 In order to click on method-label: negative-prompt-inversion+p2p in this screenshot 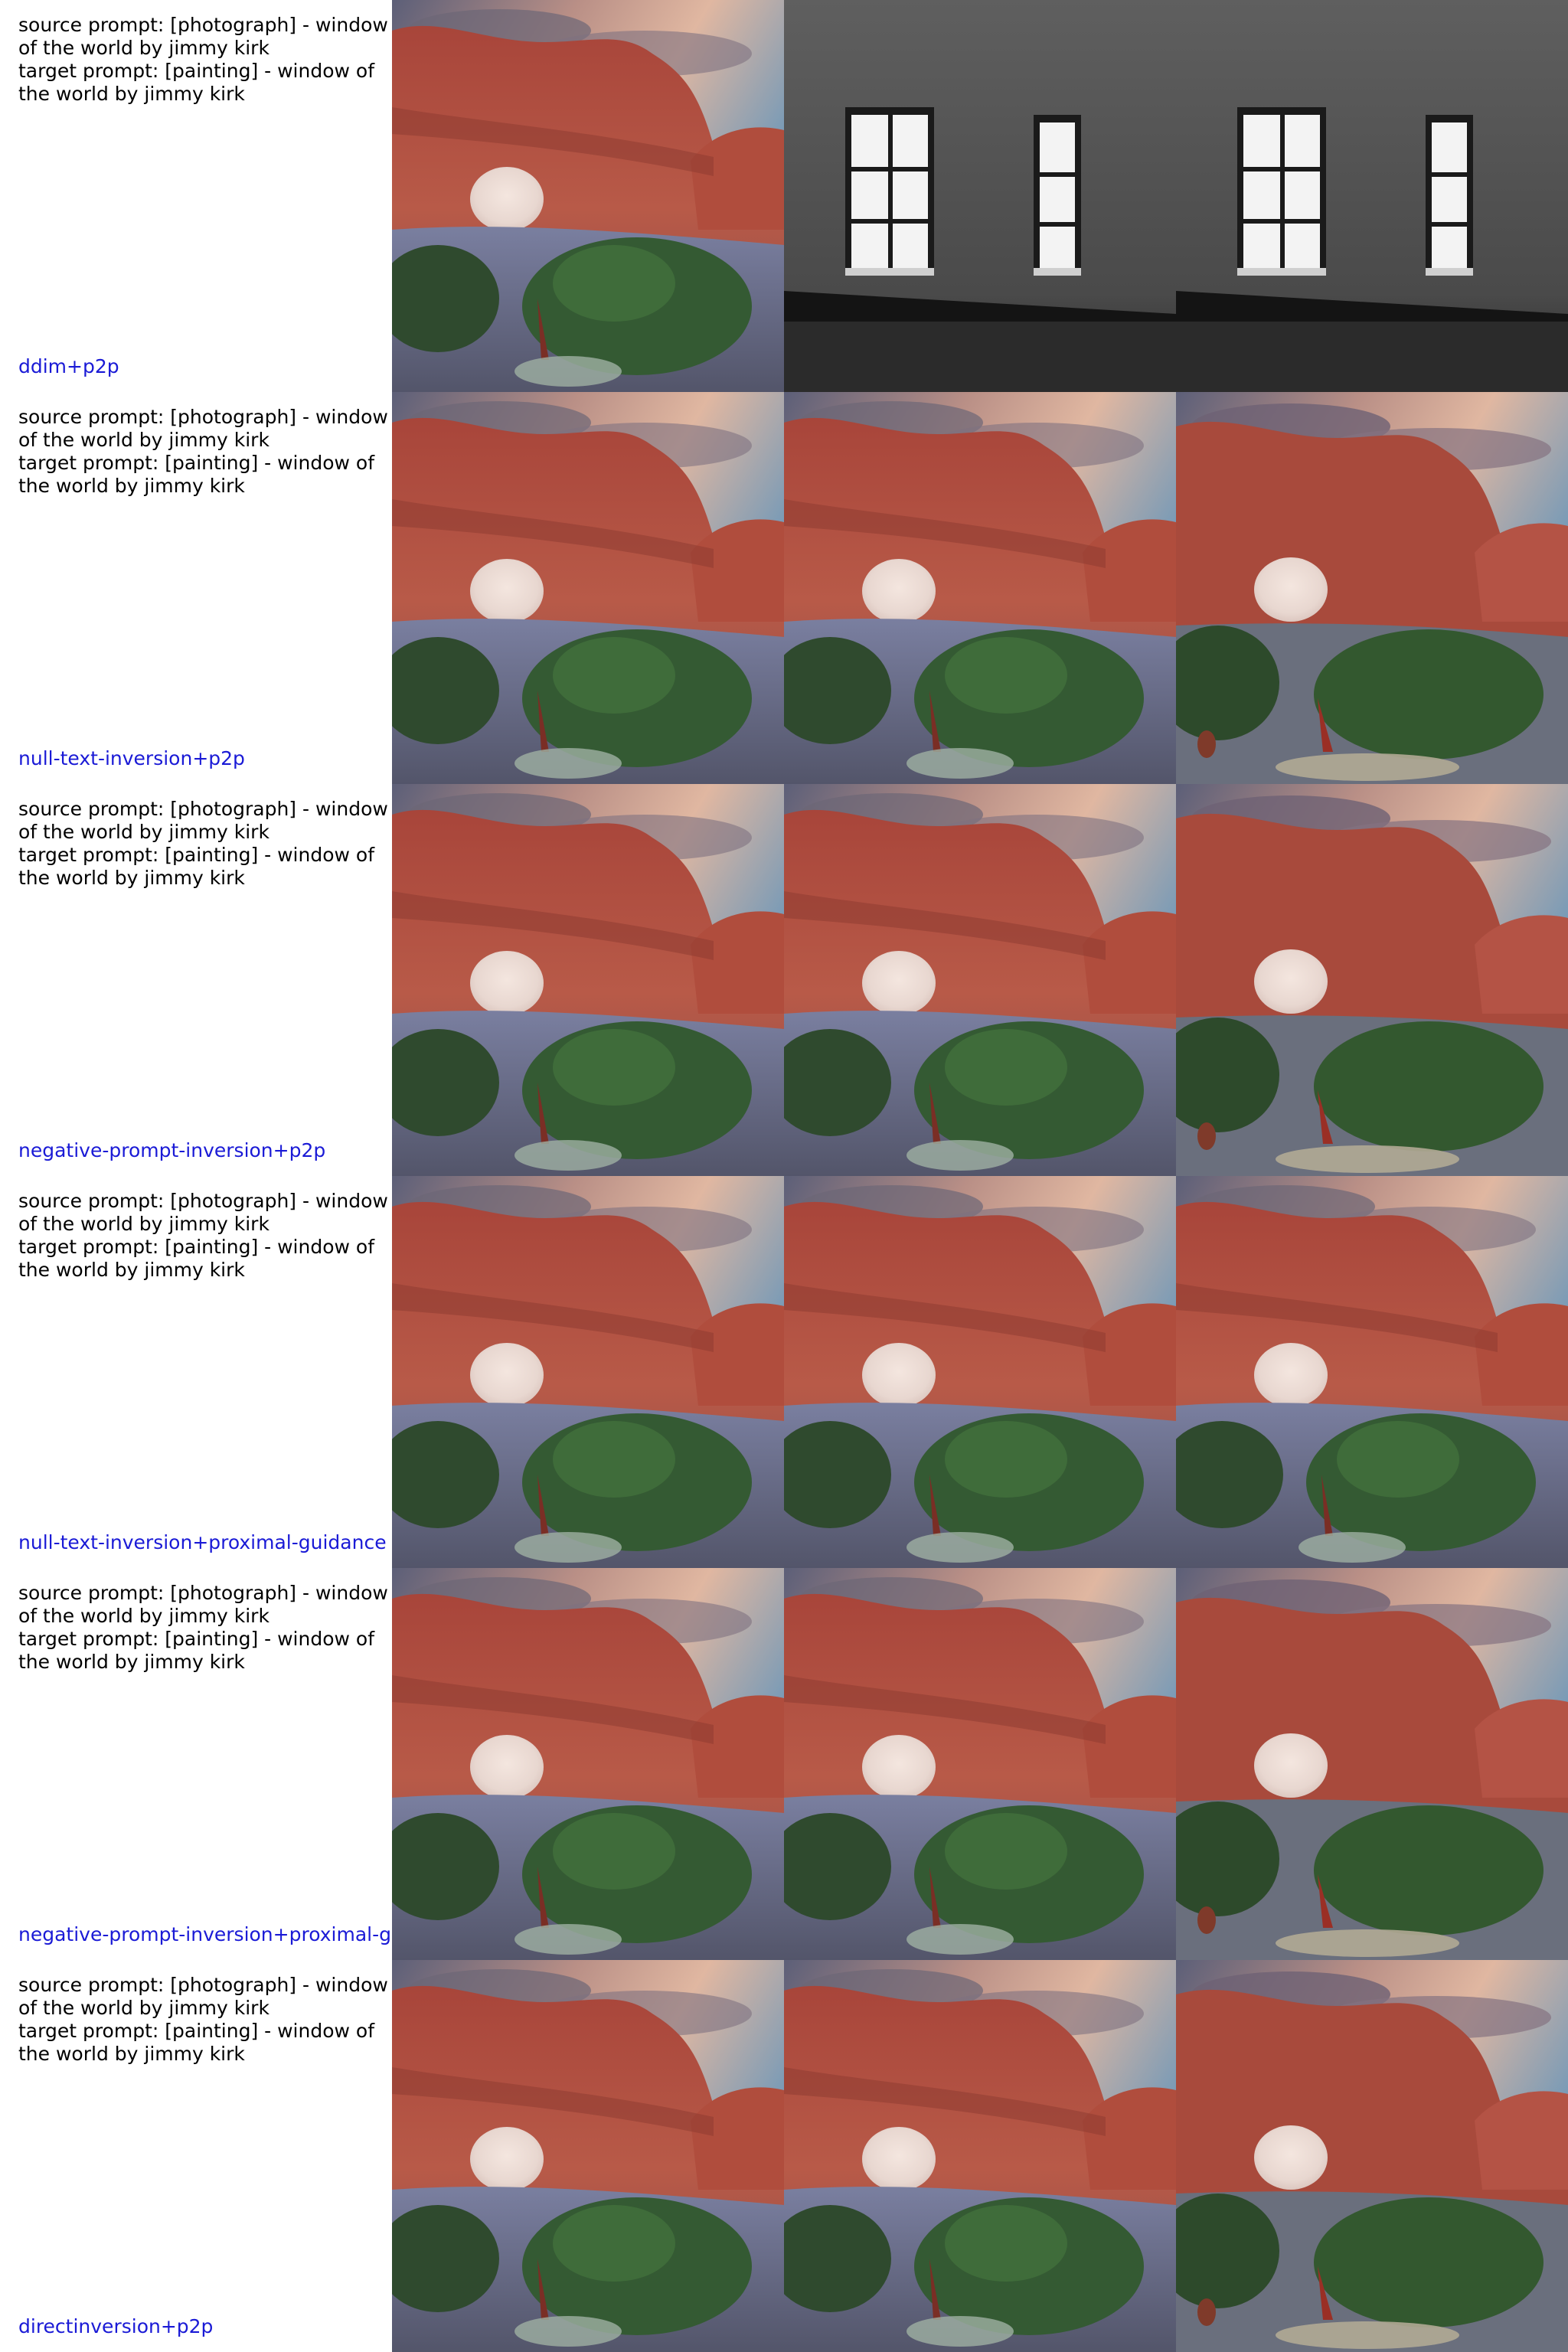, I will do `click(172, 1150)`.